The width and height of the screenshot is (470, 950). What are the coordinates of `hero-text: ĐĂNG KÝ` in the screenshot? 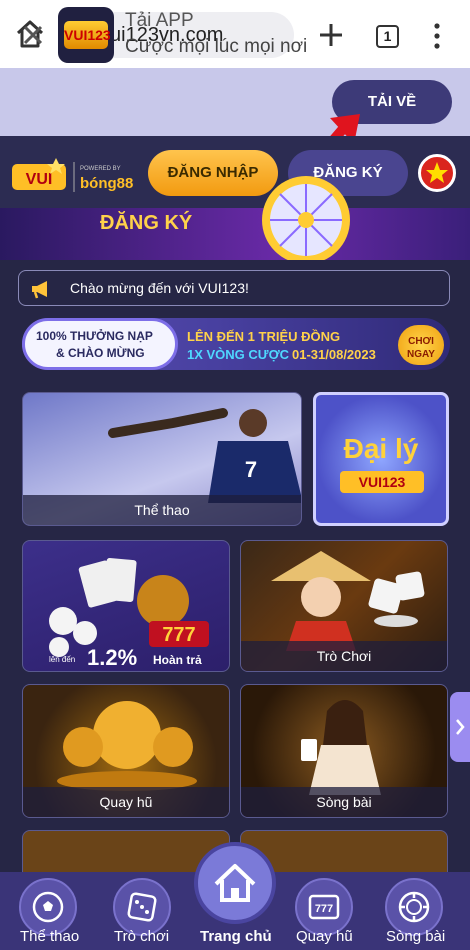 It's located at (146, 223).